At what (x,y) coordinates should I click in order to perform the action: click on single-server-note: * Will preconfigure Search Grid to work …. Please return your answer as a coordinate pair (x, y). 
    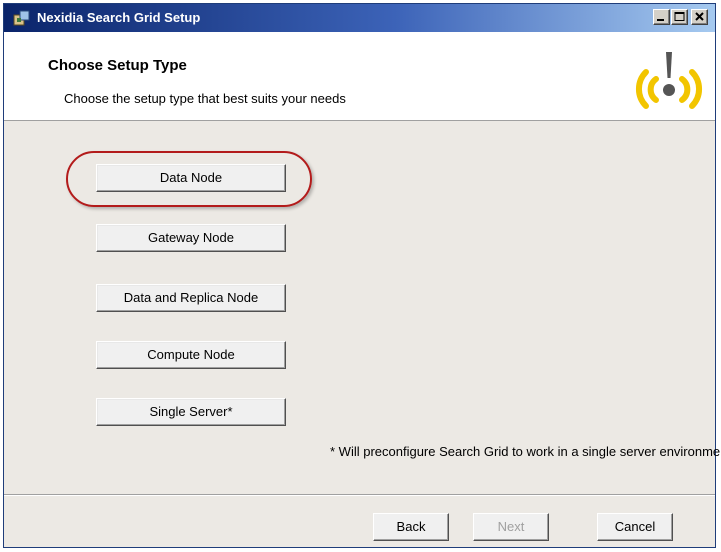
    Looking at the image, I should click on (525, 451).